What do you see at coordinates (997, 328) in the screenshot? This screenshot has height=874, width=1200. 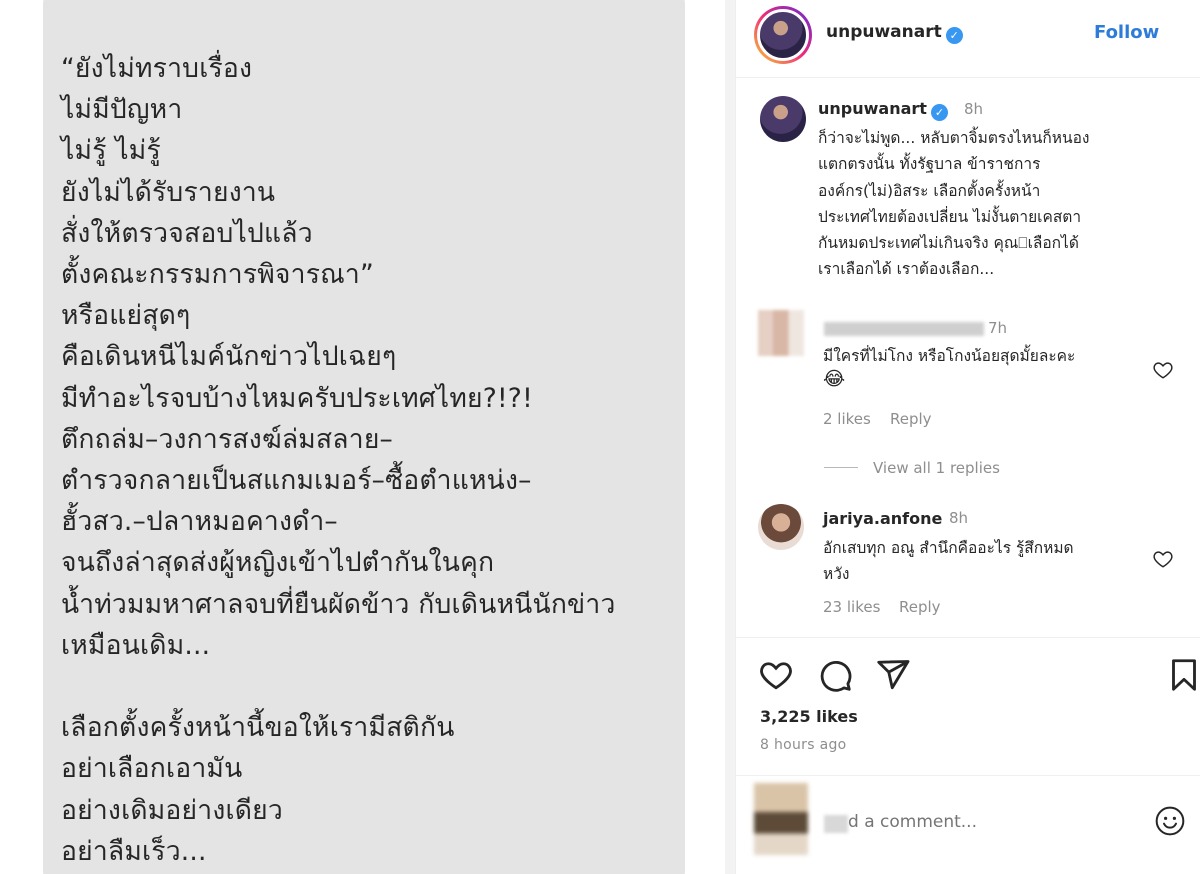 I see `comment-time: 7h` at bounding box center [997, 328].